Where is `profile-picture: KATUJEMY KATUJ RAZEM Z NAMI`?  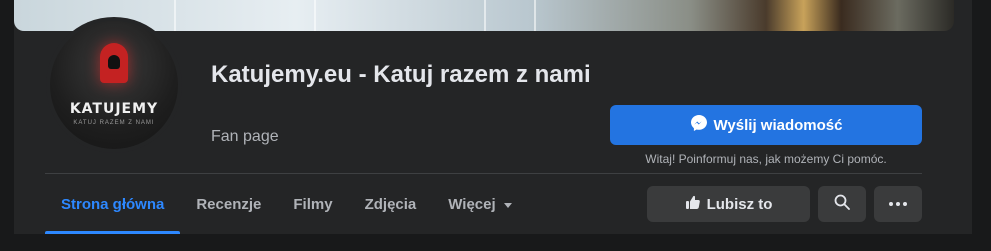
profile-picture: KATUJEMY KATUJ RAZEM Z NAMI is located at coordinates (114, 85).